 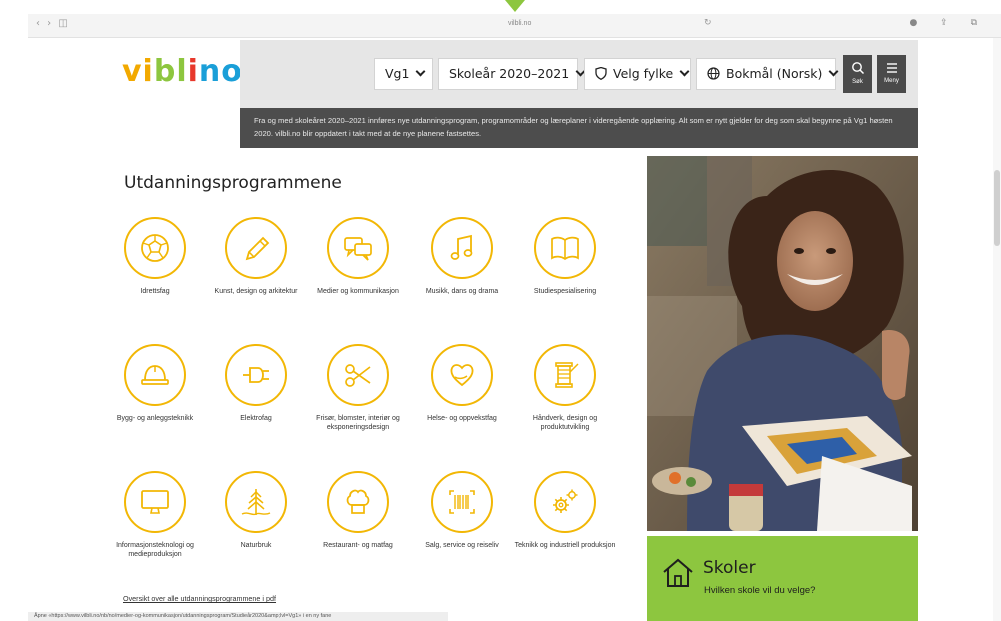 I want to click on program-label: Bygg- og anleggsteknikk, so click(x=155, y=418).